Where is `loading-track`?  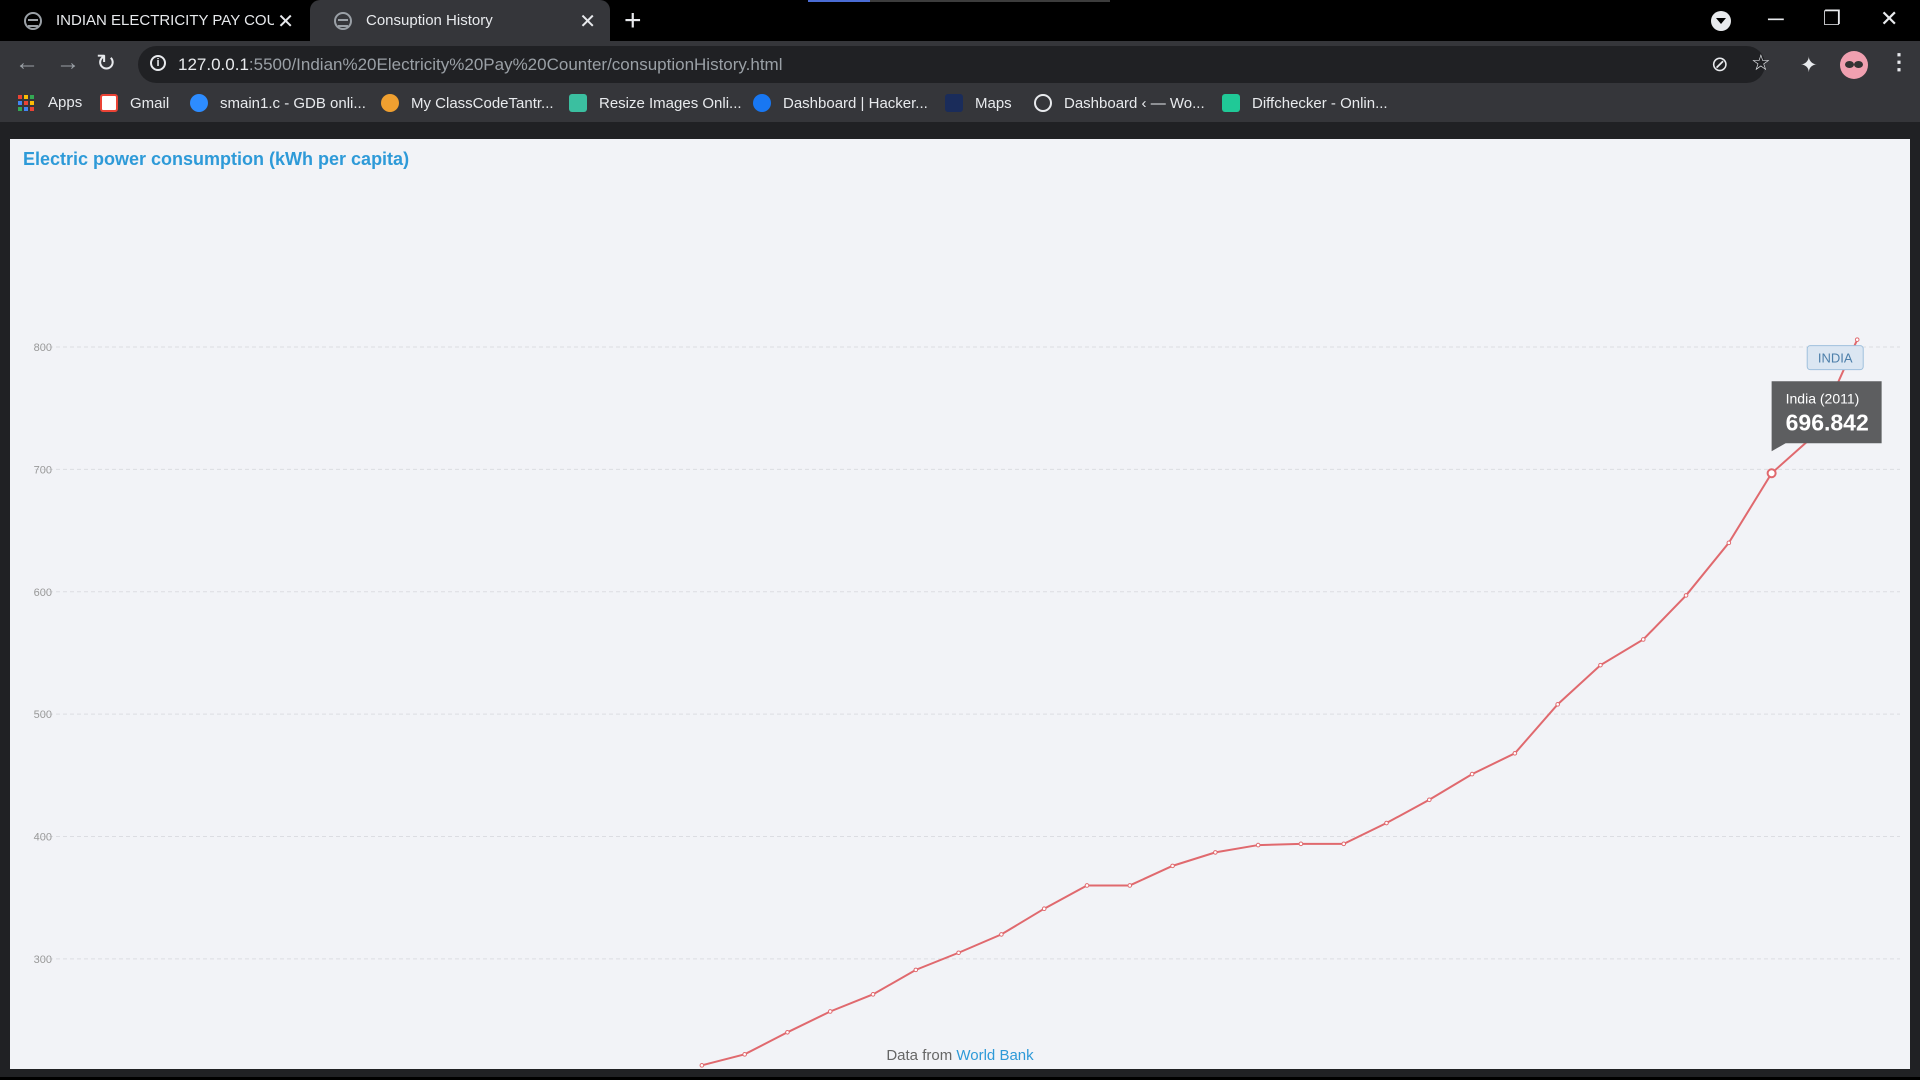 loading-track is located at coordinates (990, 1).